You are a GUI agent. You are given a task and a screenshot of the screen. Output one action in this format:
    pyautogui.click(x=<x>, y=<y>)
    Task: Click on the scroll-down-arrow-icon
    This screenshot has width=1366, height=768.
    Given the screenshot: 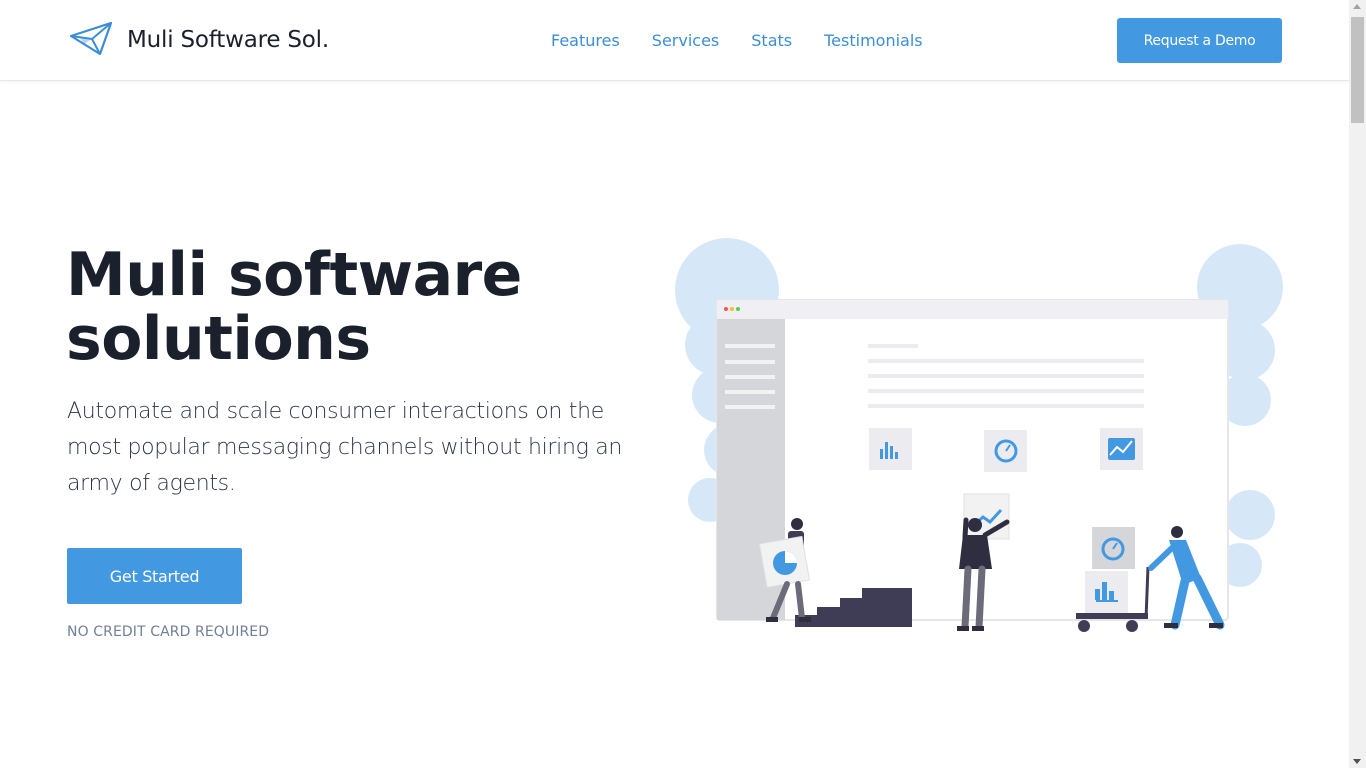 What is the action you would take?
    pyautogui.click(x=1357, y=761)
    